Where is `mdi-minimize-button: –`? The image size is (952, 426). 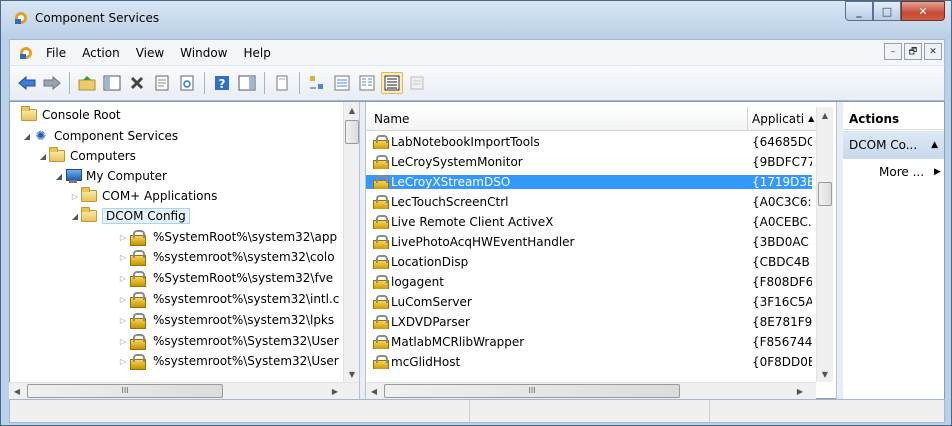 mdi-minimize-button: – is located at coordinates (893, 51).